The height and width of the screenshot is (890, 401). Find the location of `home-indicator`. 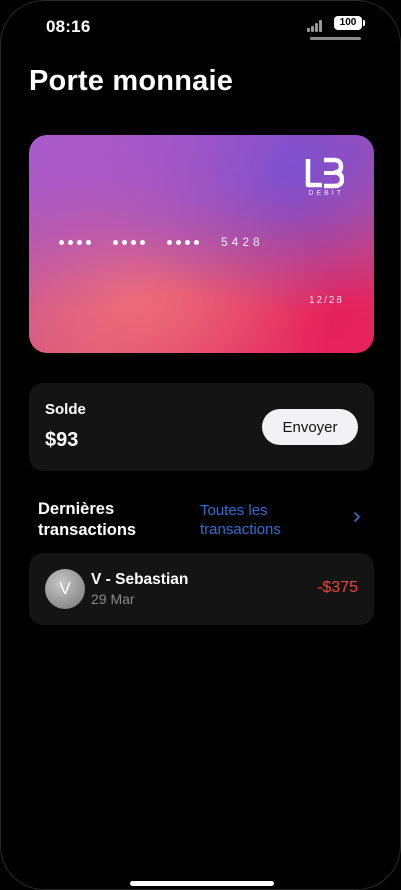

home-indicator is located at coordinates (202, 883).